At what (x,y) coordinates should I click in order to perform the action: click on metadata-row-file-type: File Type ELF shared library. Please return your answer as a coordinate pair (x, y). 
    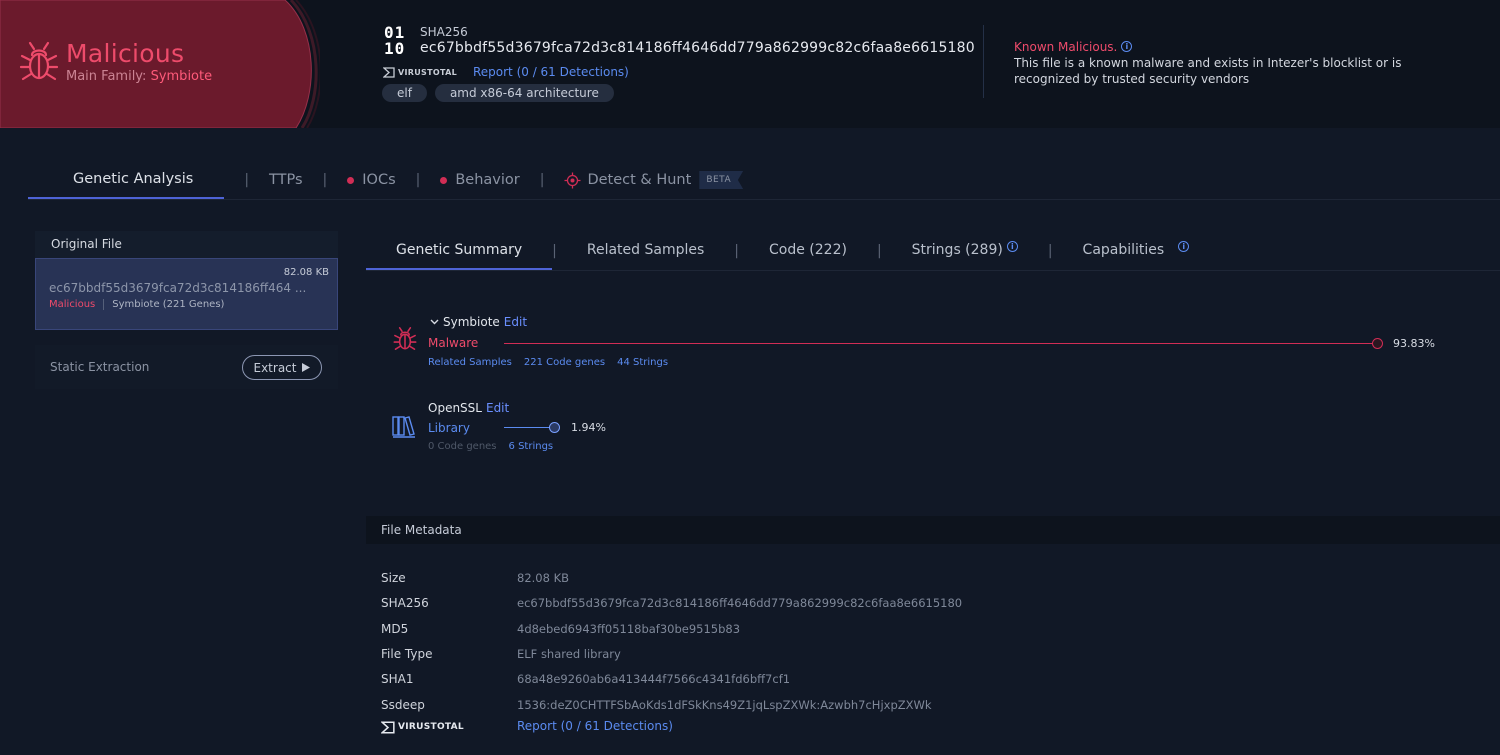
    Looking at the image, I should click on (501, 655).